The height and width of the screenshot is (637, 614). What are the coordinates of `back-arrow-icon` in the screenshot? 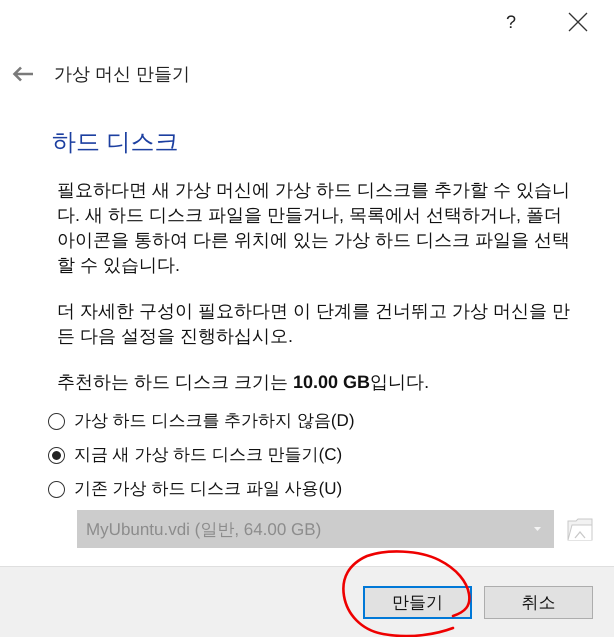 It's located at (23, 74).